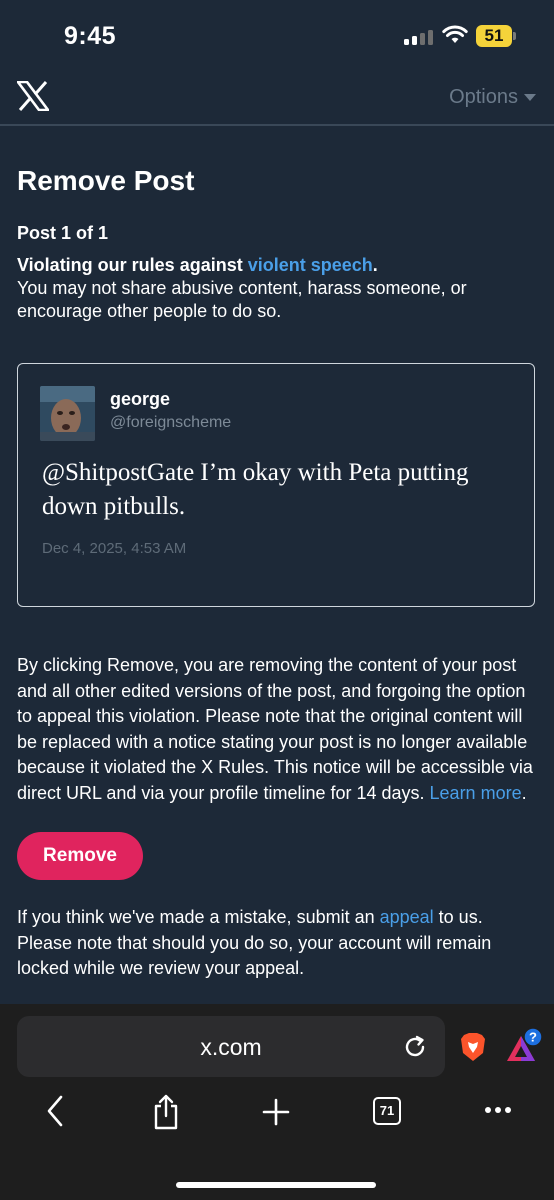 This screenshot has height=1200, width=554. I want to click on post-author-name: george, so click(140, 399).